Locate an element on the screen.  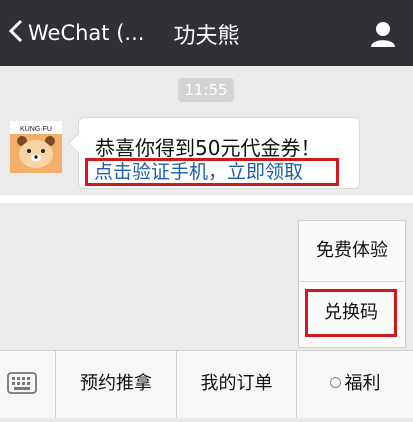
keyboard-toggle-button is located at coordinates (28, 384).